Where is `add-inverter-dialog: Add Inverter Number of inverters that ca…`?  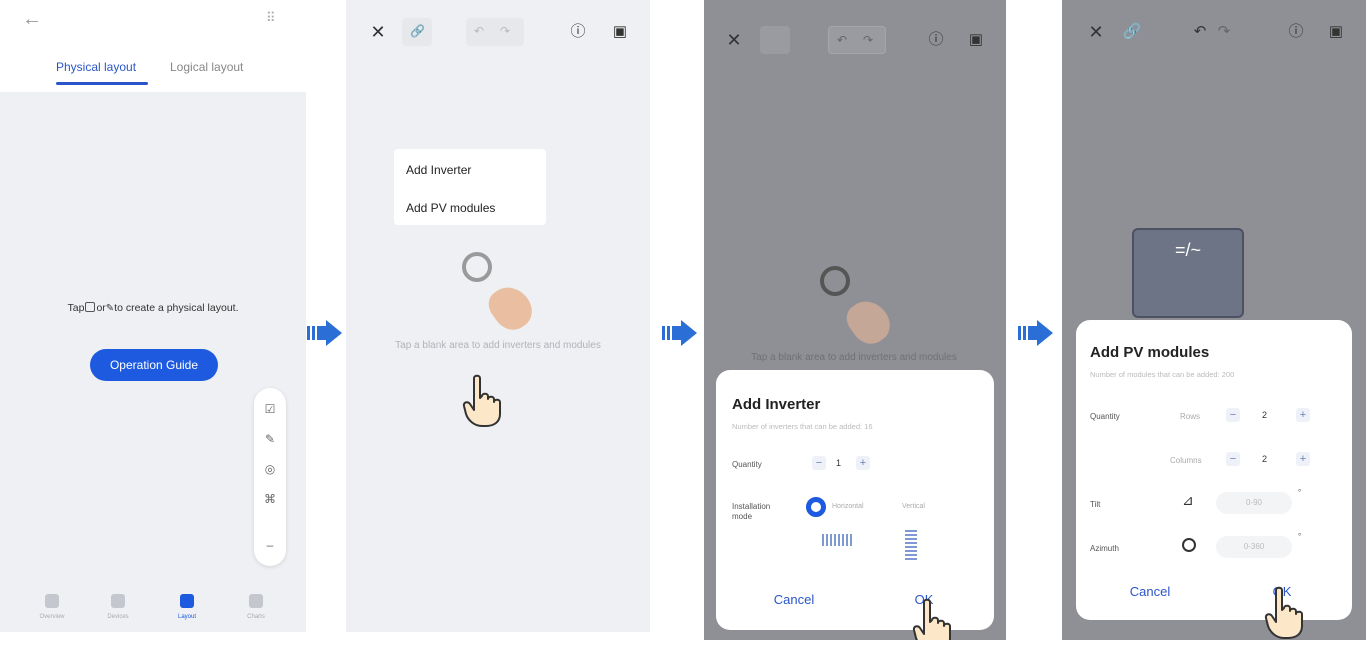 add-inverter-dialog: Add Inverter Number of inverters that ca… is located at coordinates (855, 500).